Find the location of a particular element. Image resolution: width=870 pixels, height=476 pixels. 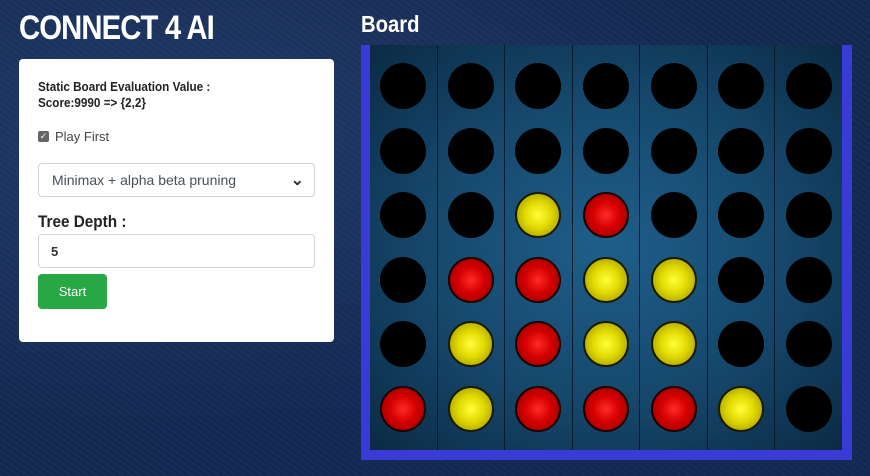

algorithm-selected-value: Minimax + alpha beta pruning is located at coordinates (144, 180).